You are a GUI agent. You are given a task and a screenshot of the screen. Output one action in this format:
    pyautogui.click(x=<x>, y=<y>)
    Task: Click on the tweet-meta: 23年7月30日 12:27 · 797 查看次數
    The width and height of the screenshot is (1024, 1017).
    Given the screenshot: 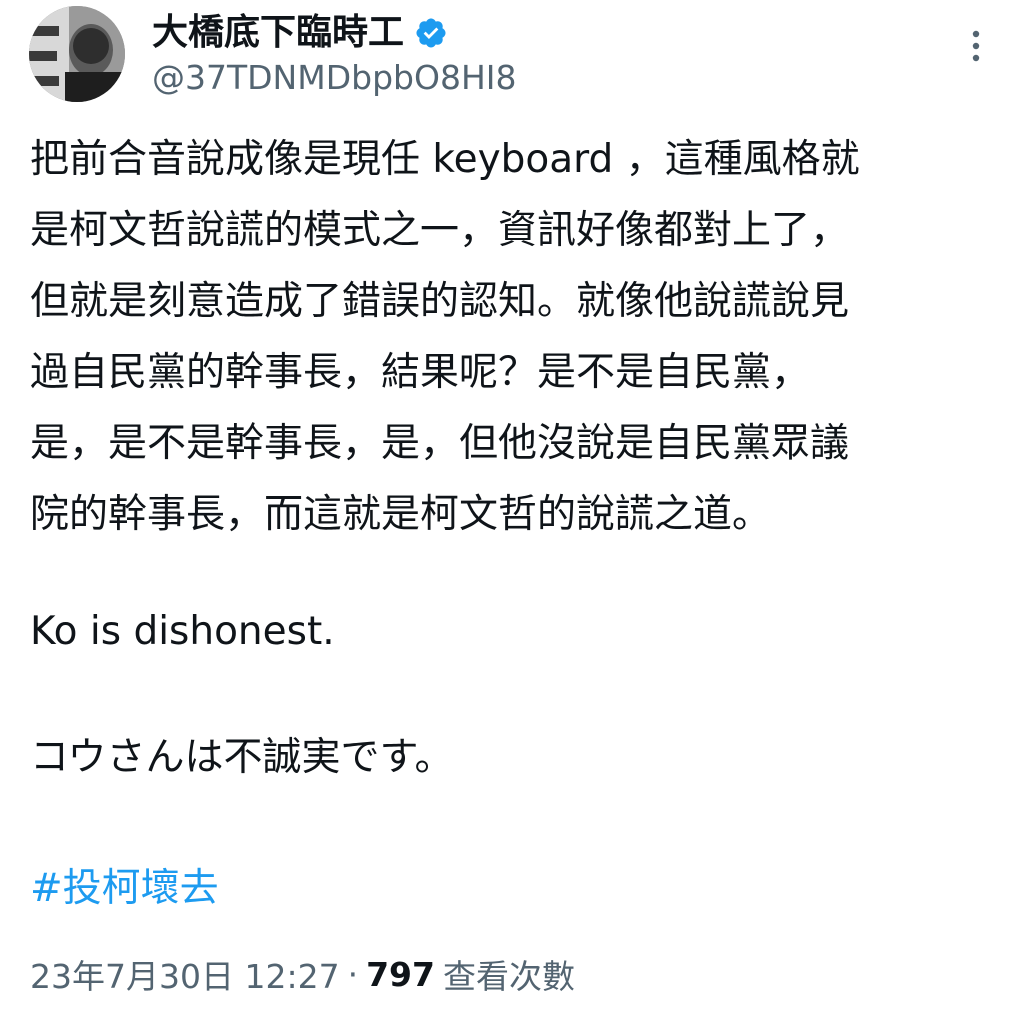 What is the action you would take?
    pyautogui.click(x=302, y=974)
    